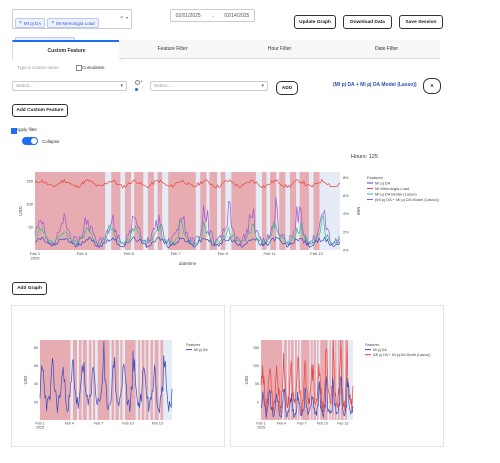 The image size is (500, 463). I want to click on arrow-right-icon: →, so click(212, 15).